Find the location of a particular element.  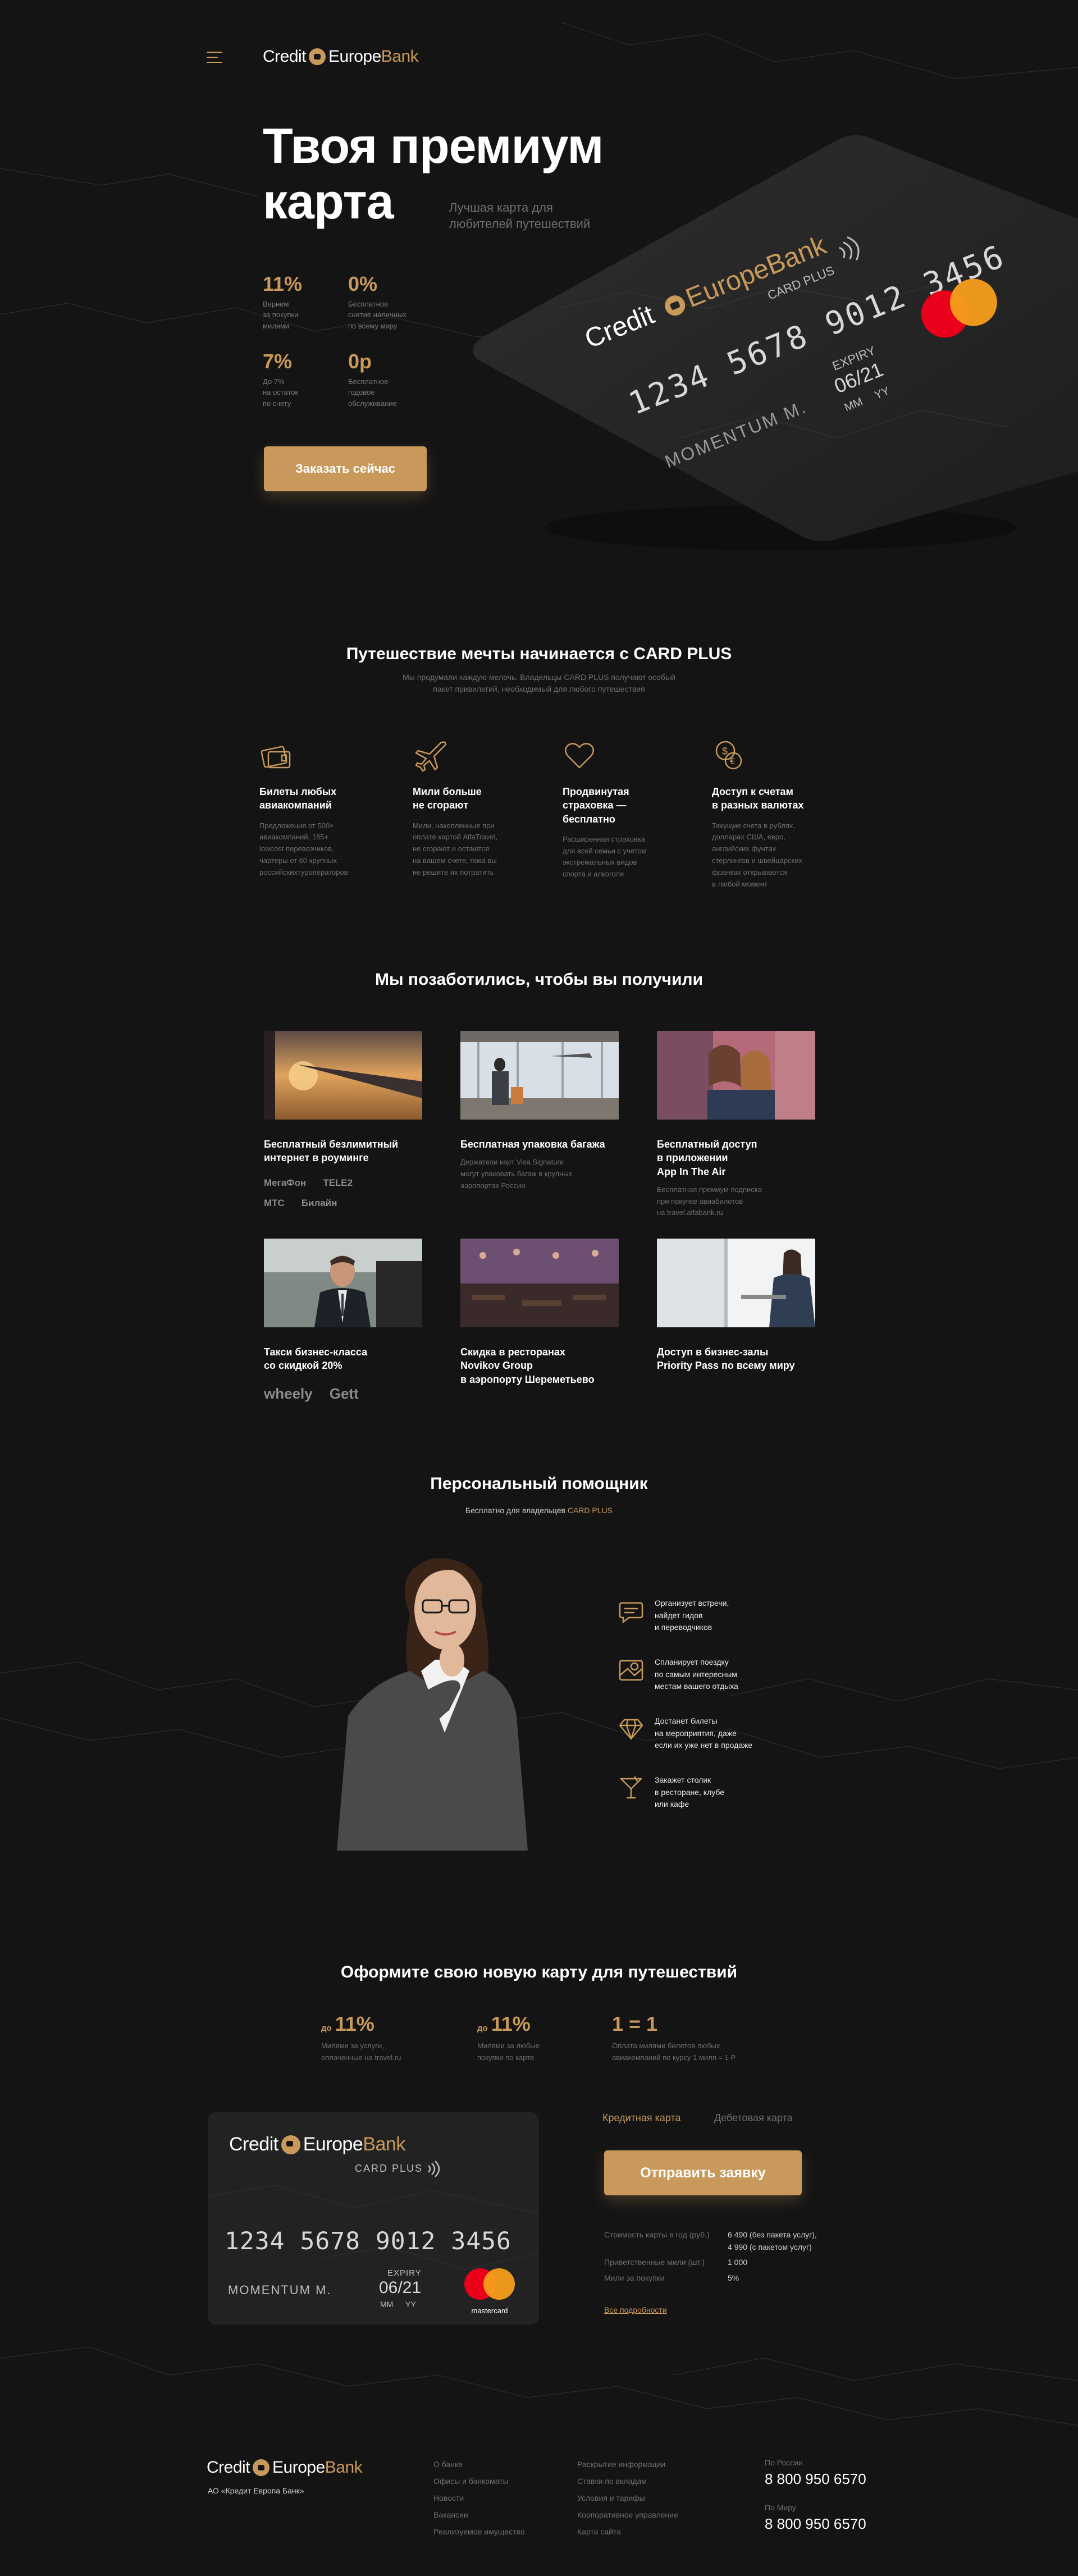

footer-company: АО «Кредит Европа Банк» is located at coordinates (256, 2490).